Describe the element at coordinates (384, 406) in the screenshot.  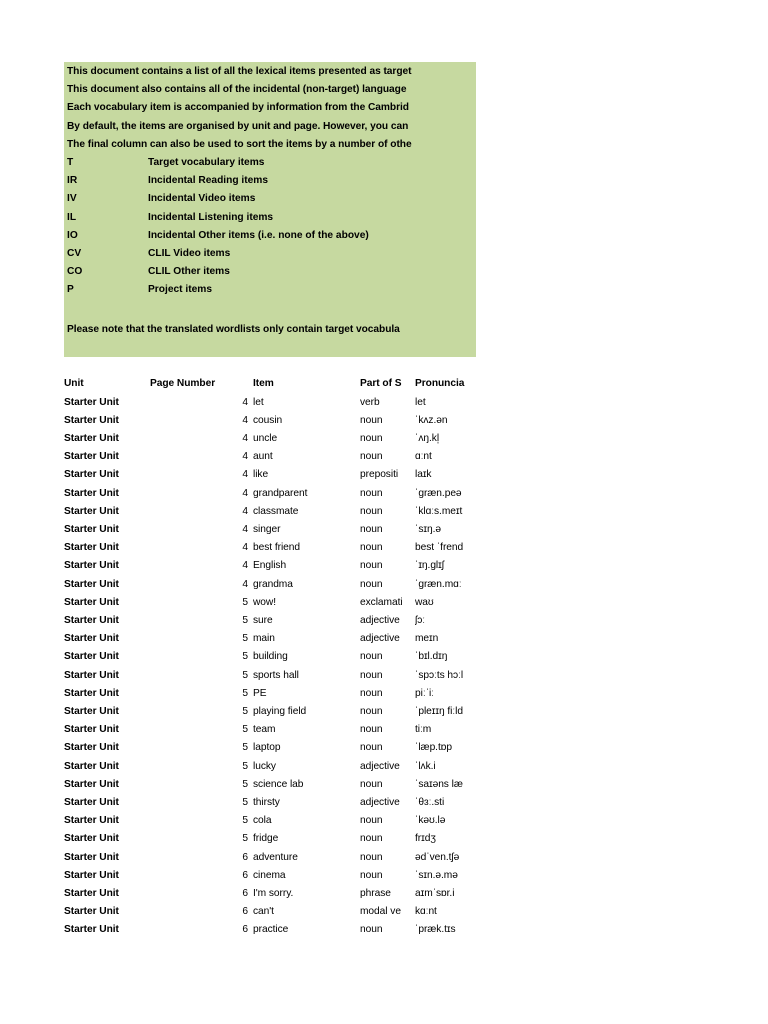
I see `table-row: Starter Unit 4 let verb let` at that location.